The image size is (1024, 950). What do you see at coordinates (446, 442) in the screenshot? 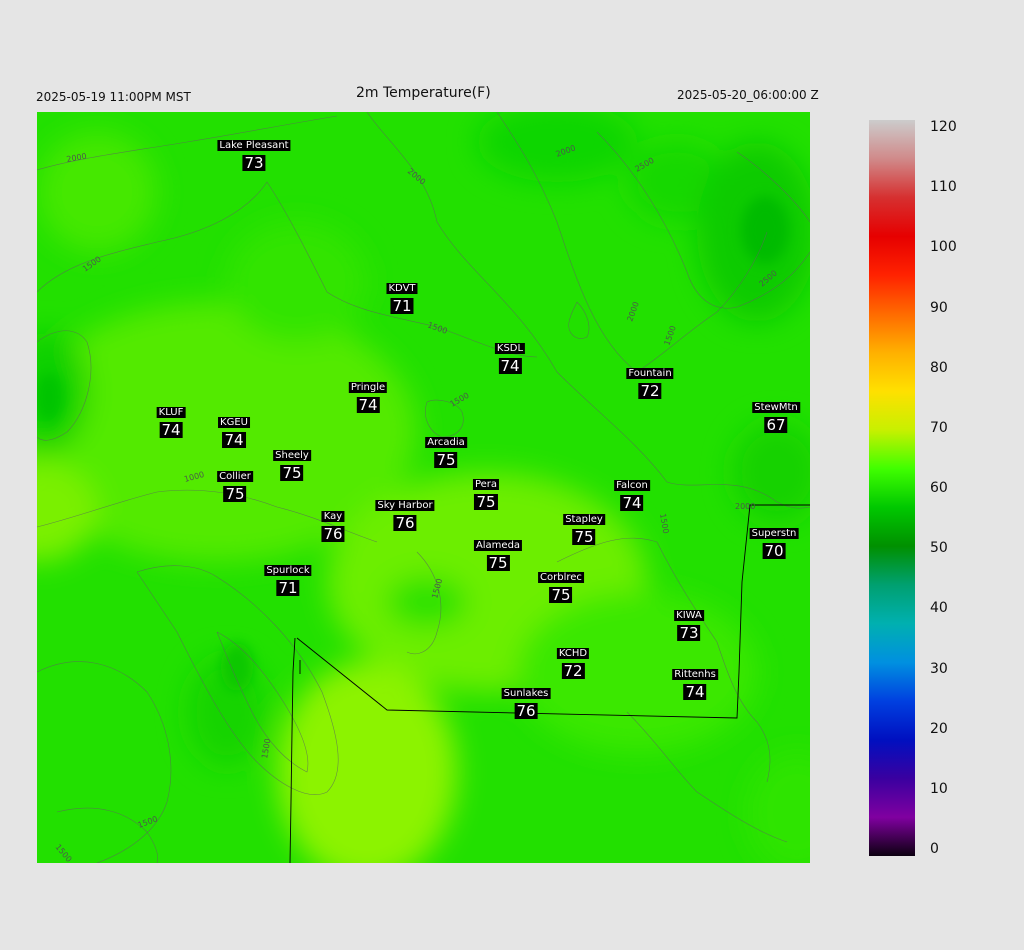
I see `station-name: Arcadia` at bounding box center [446, 442].